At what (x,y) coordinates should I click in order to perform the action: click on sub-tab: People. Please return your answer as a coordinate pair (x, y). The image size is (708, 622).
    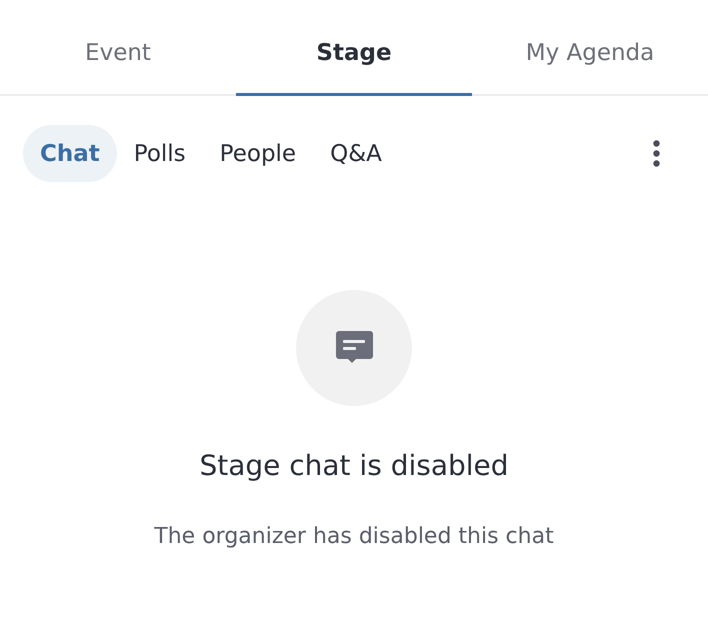
    Looking at the image, I should click on (258, 153).